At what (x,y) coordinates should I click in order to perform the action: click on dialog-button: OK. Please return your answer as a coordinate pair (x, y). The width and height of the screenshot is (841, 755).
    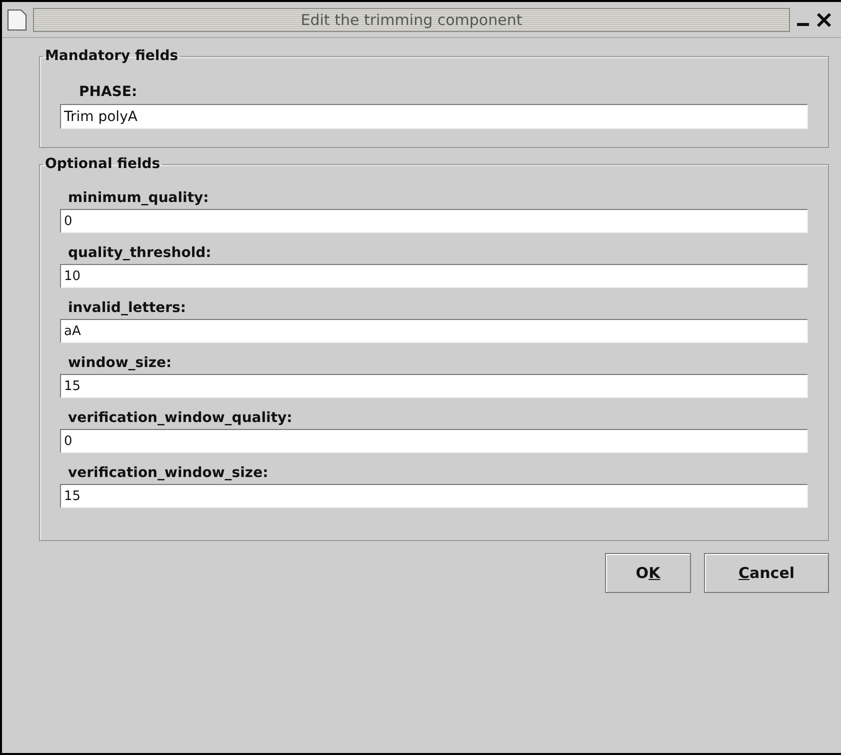
    Looking at the image, I should click on (648, 573).